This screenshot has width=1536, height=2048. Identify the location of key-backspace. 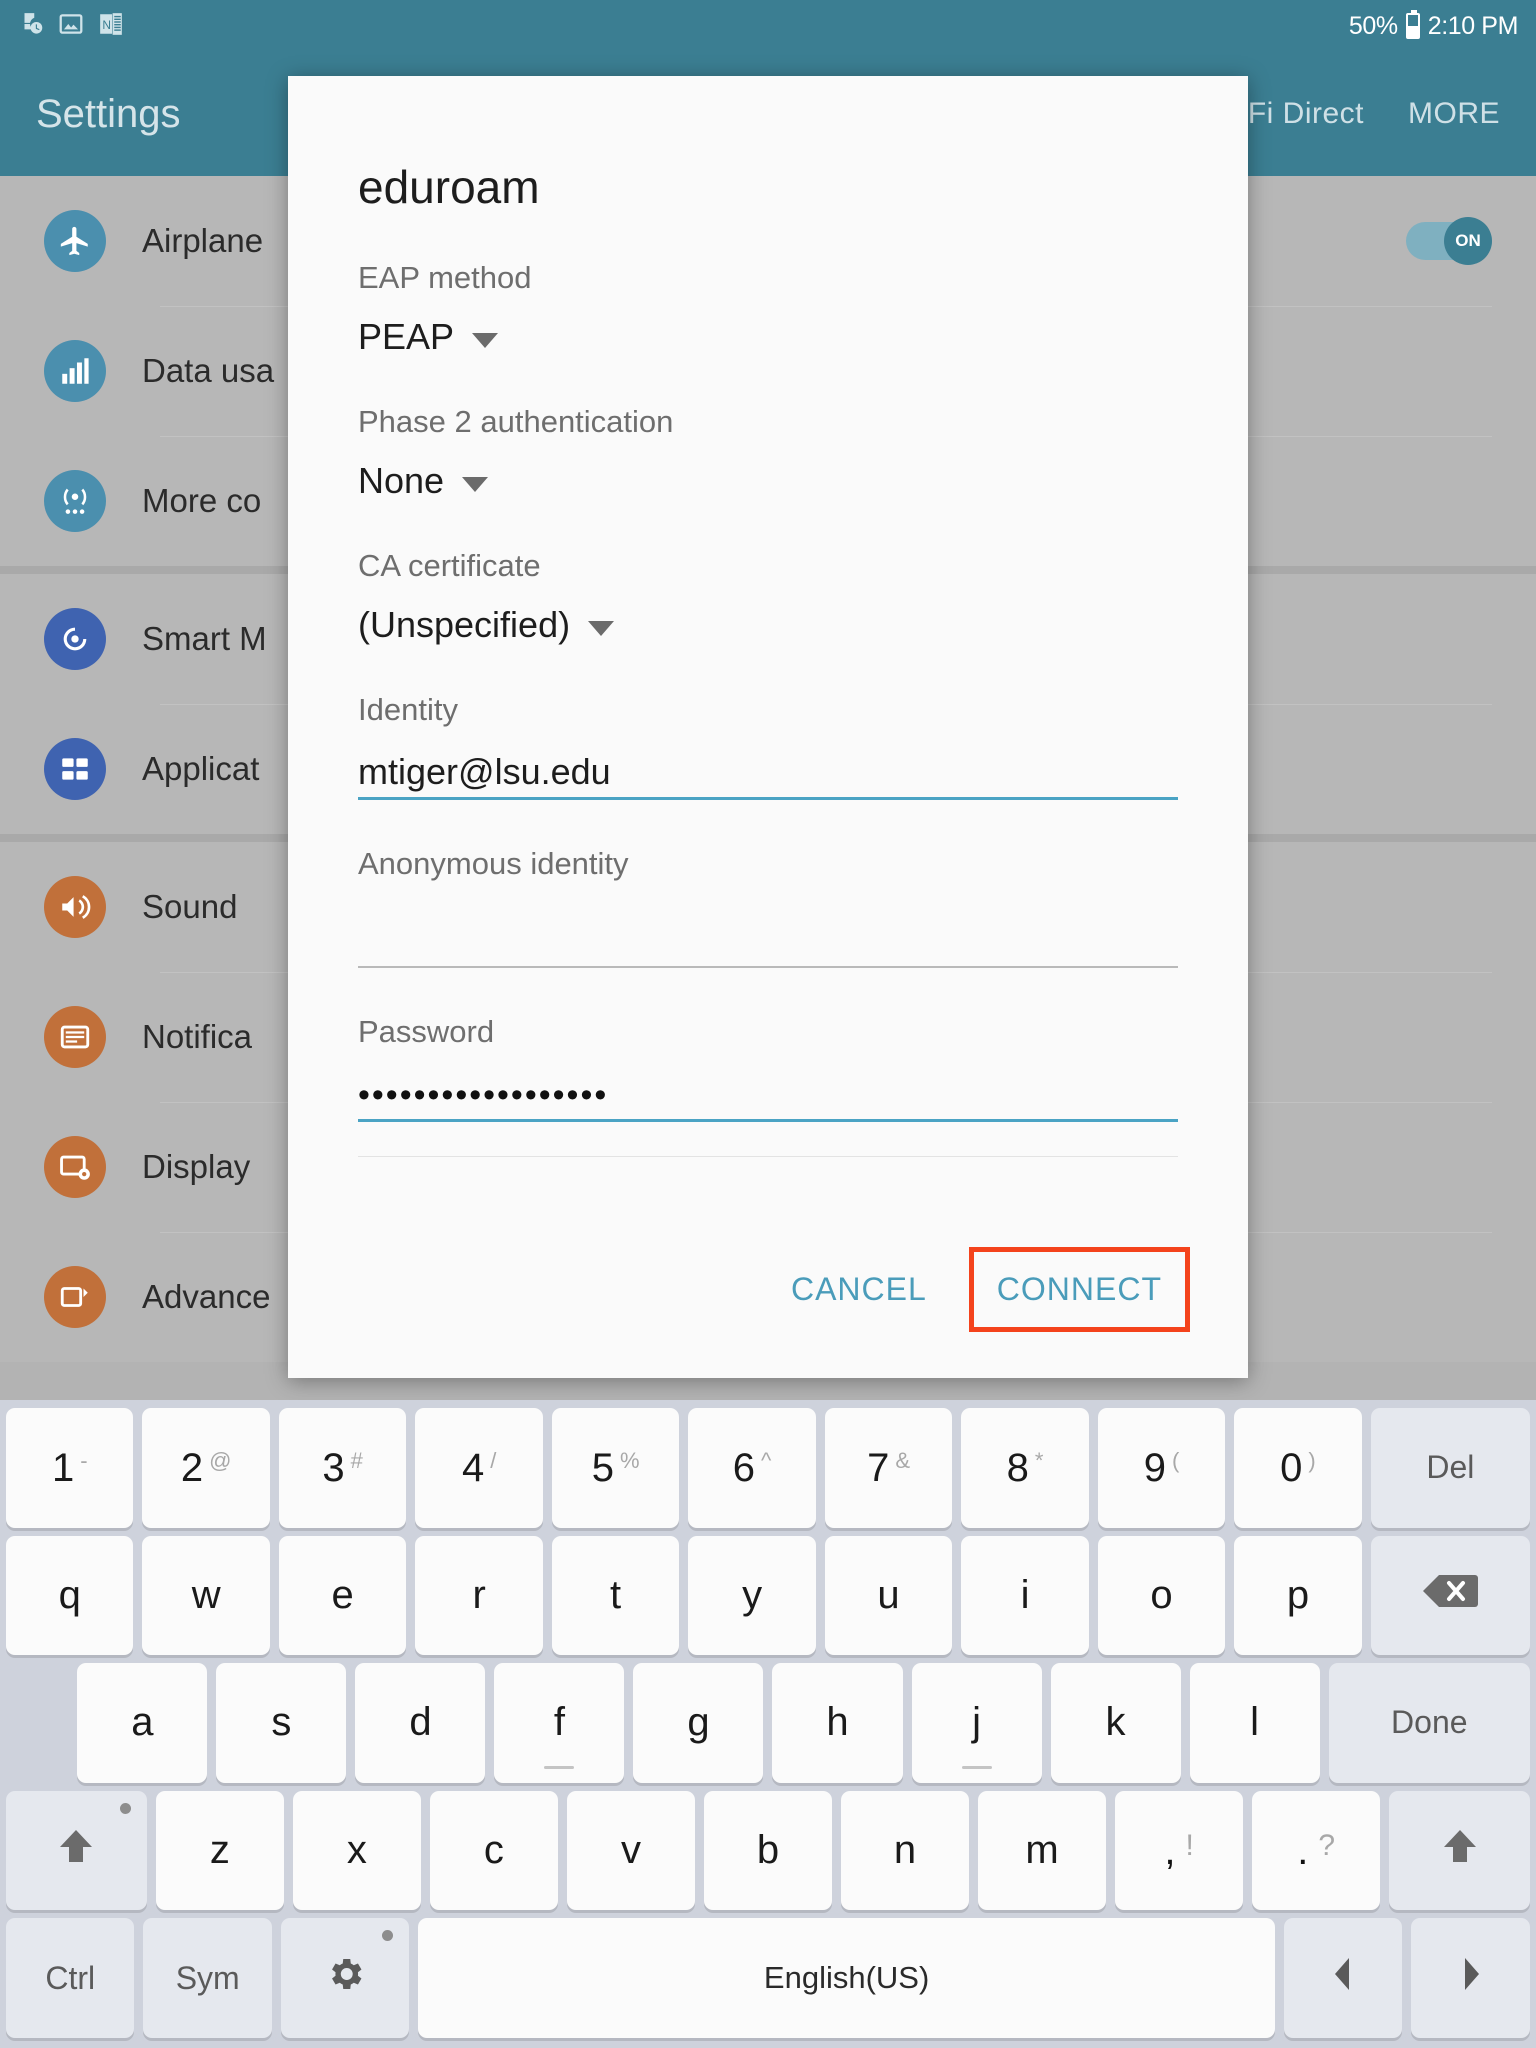
(1450, 1595).